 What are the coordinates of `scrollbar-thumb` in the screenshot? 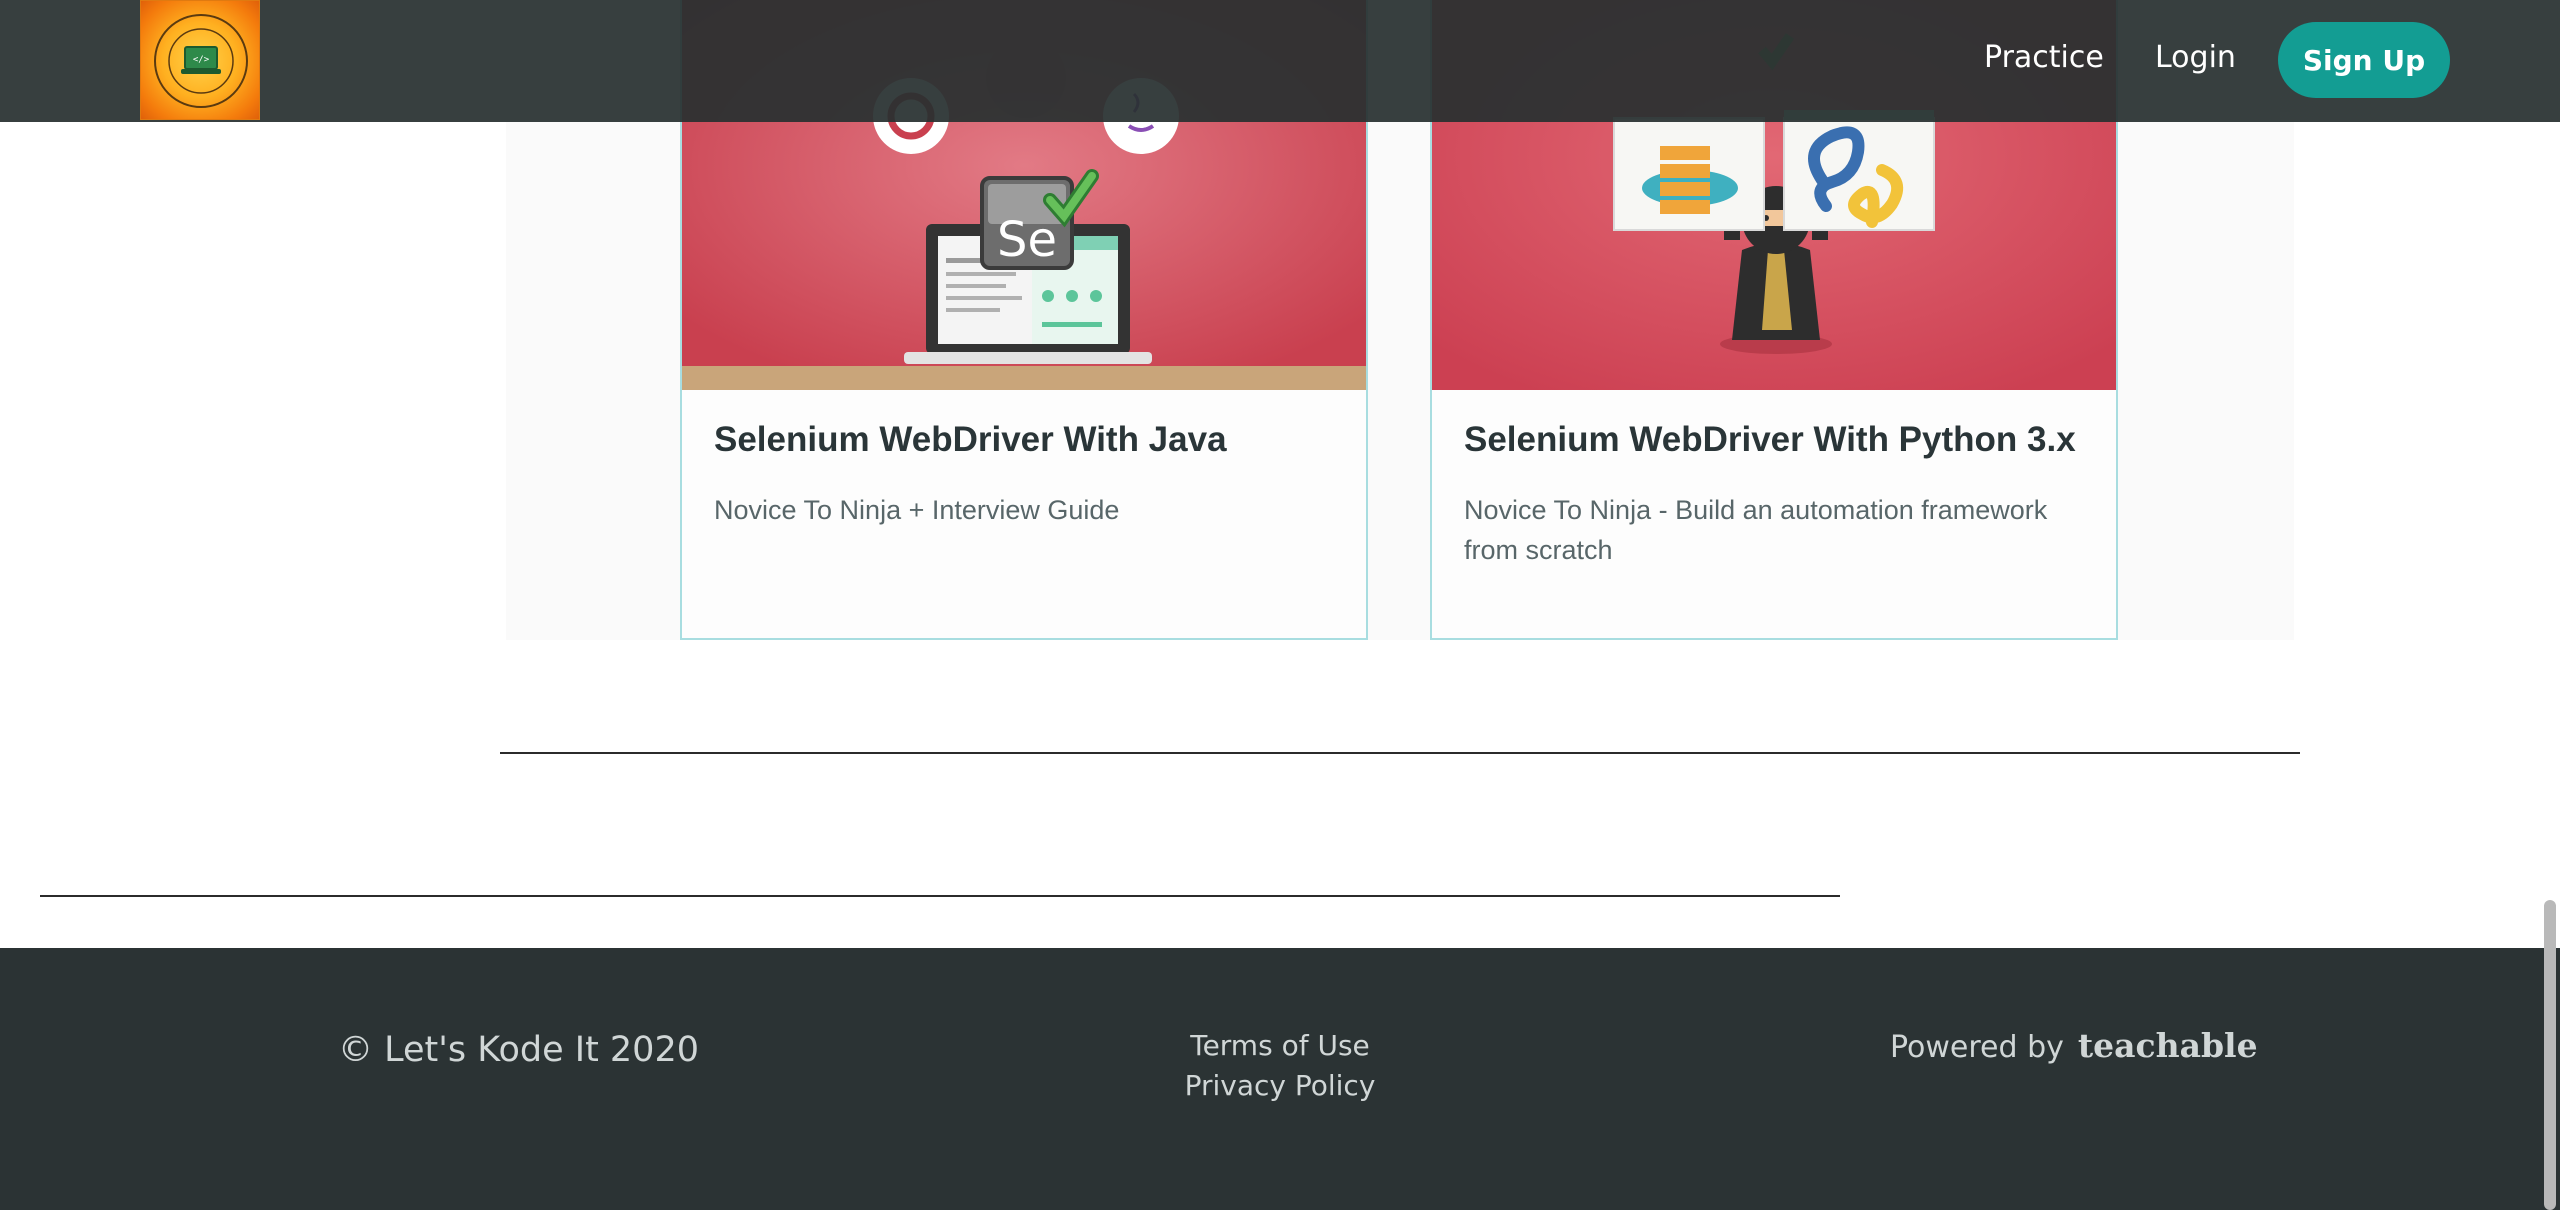 It's located at (2550, 1055).